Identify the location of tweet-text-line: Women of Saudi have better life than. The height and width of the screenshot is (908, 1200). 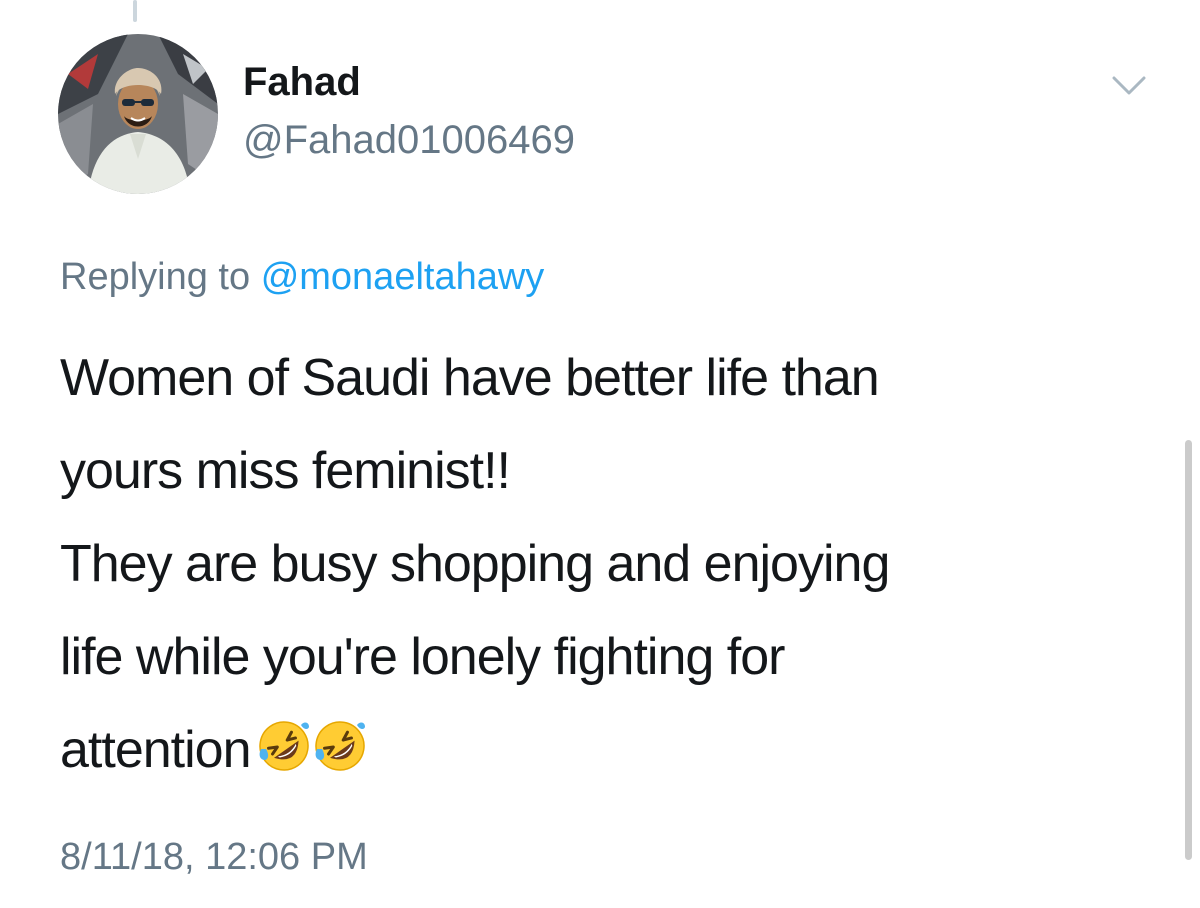
(470, 378).